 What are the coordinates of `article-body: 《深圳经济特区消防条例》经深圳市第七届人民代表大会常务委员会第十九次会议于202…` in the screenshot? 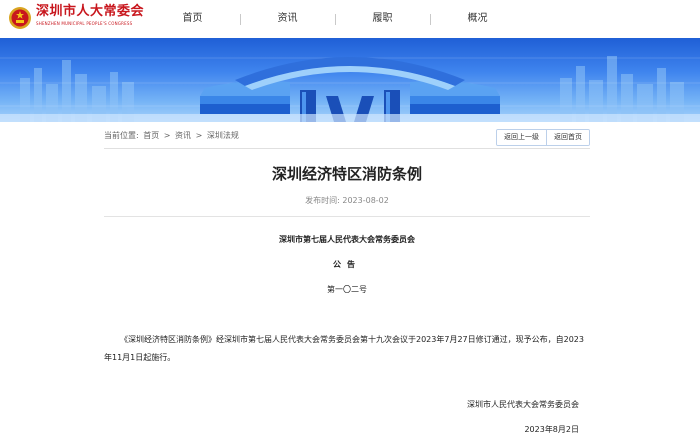 It's located at (344, 348).